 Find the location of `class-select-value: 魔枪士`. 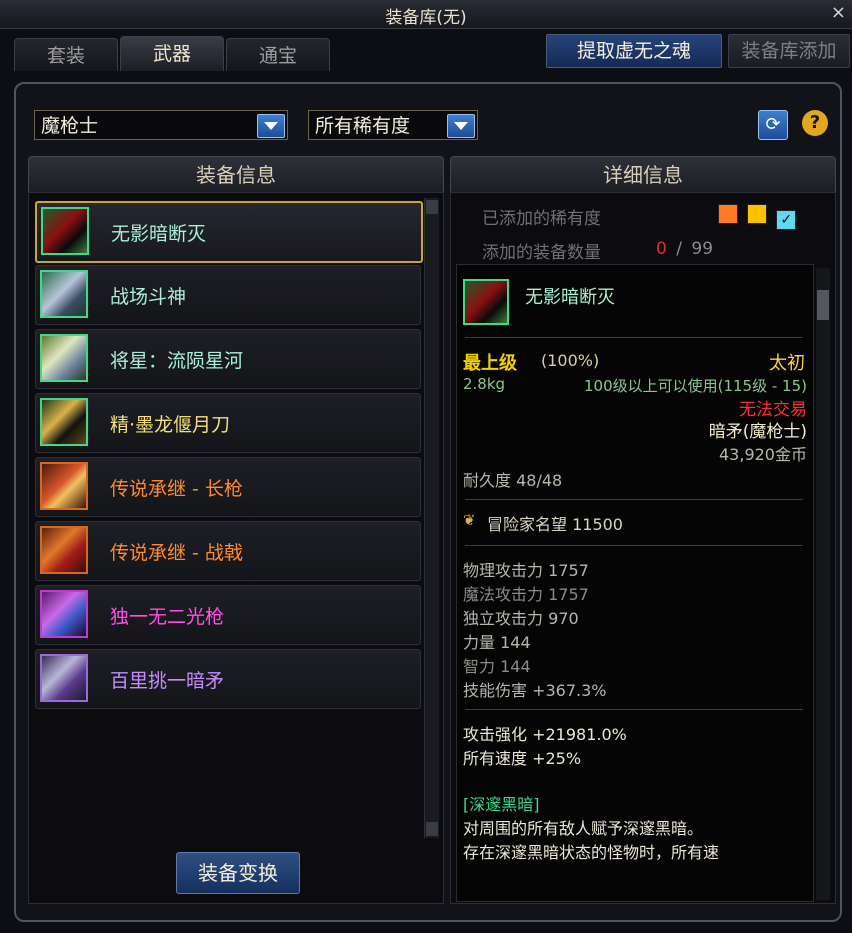

class-select-value: 魔枪士 is located at coordinates (70, 126).